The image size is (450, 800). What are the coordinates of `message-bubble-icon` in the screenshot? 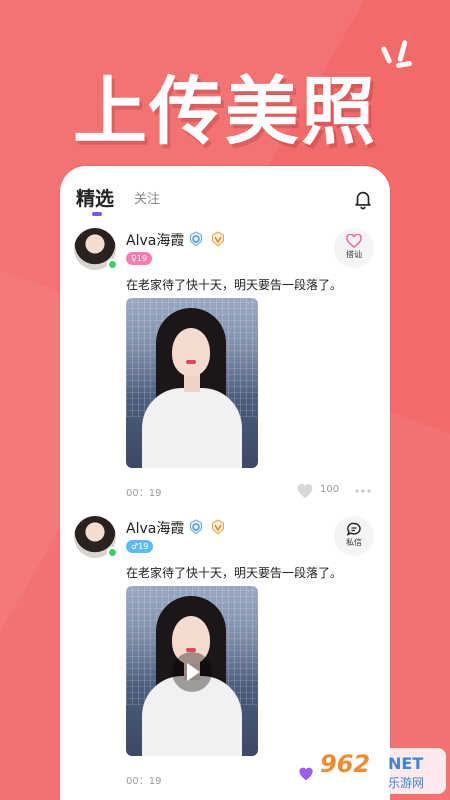 It's located at (353, 529).